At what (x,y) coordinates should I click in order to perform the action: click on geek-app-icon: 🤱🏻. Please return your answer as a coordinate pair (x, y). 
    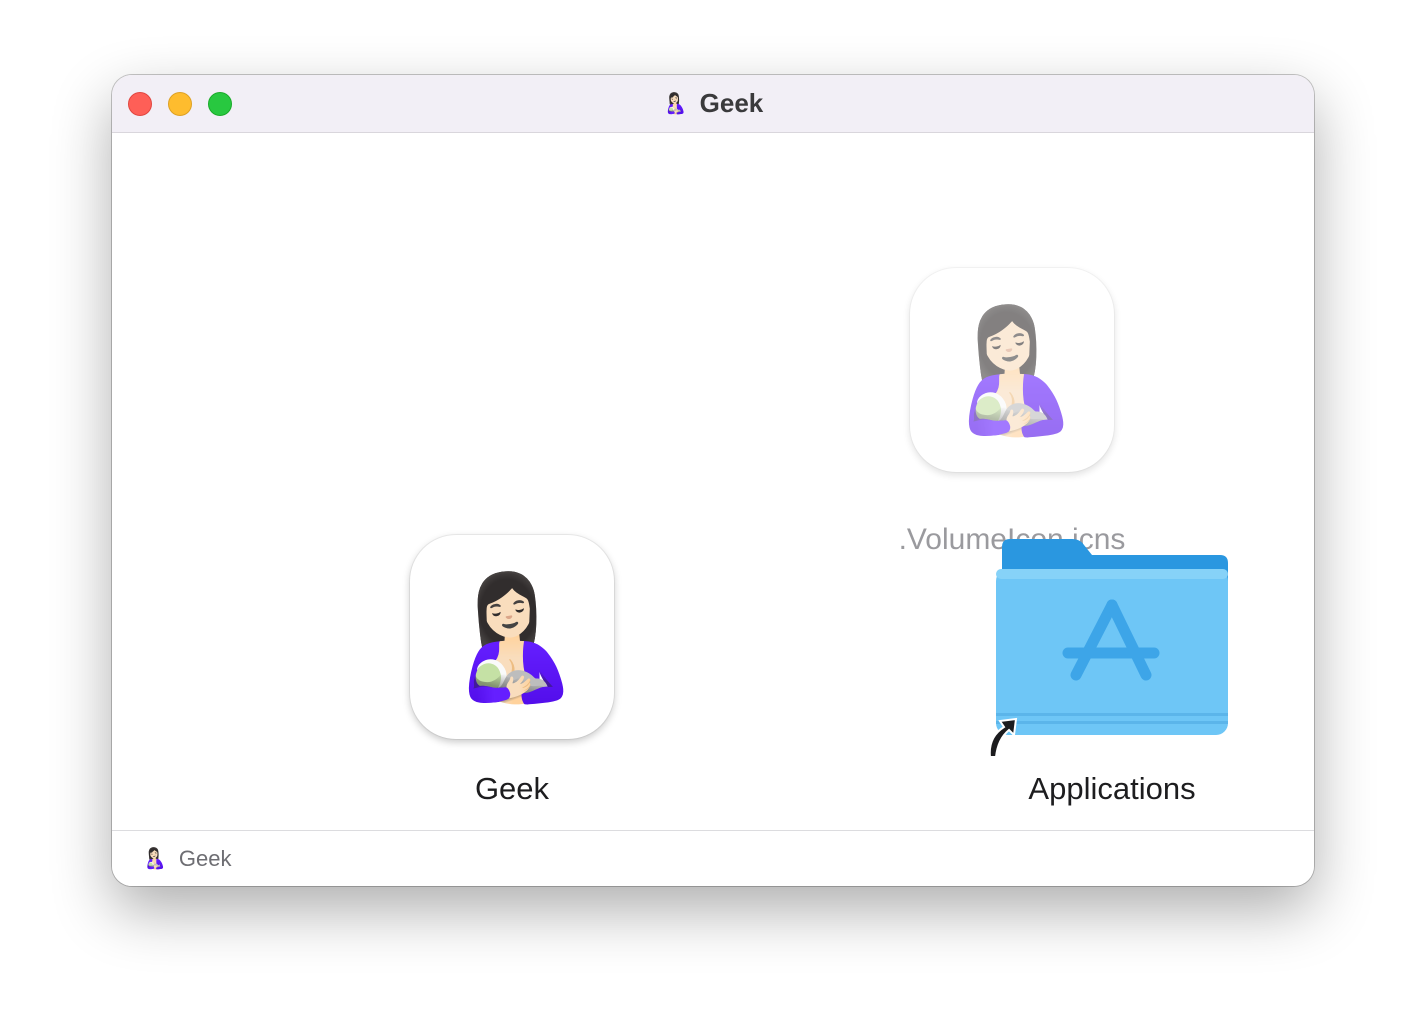
    Looking at the image, I should click on (512, 637).